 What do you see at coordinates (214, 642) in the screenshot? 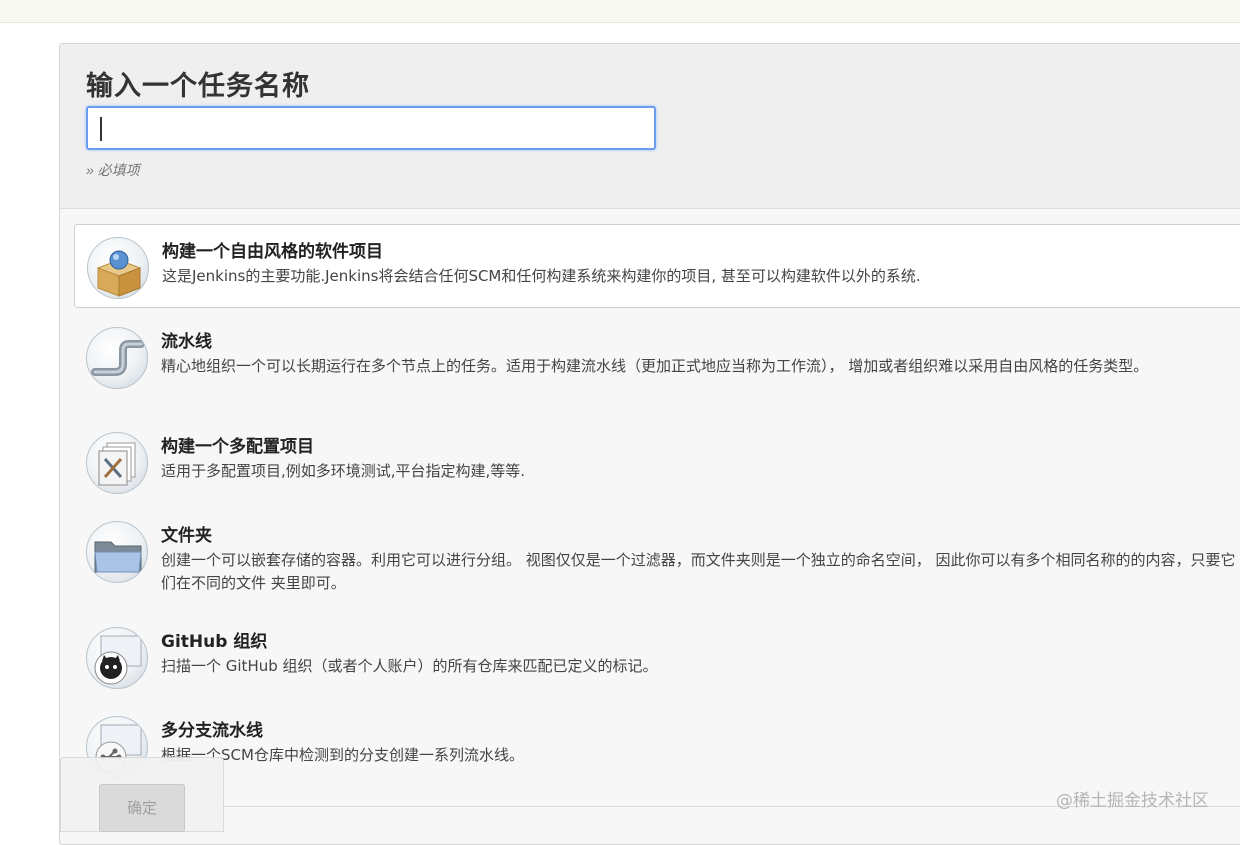
I see `item-title: GitHub 组织` at bounding box center [214, 642].